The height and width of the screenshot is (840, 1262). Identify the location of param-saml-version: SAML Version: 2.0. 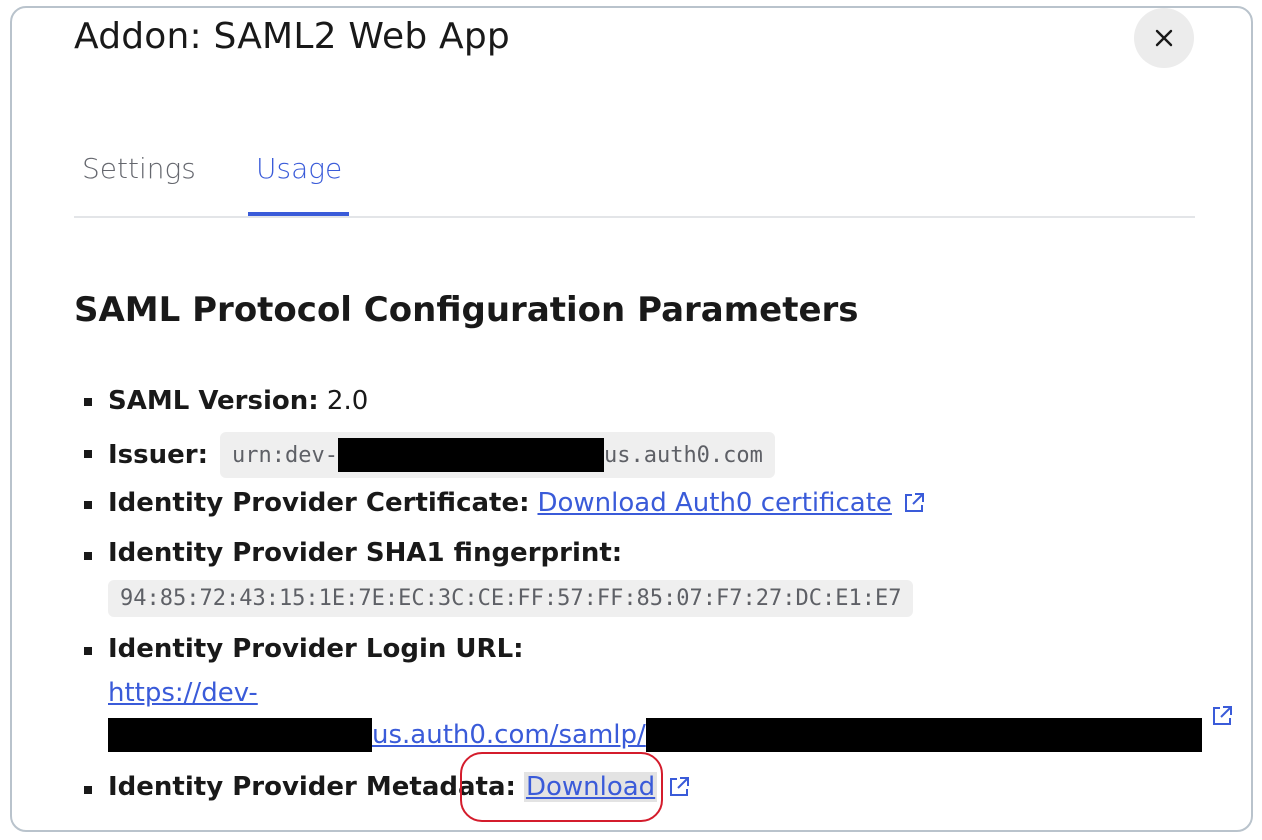
(238, 401).